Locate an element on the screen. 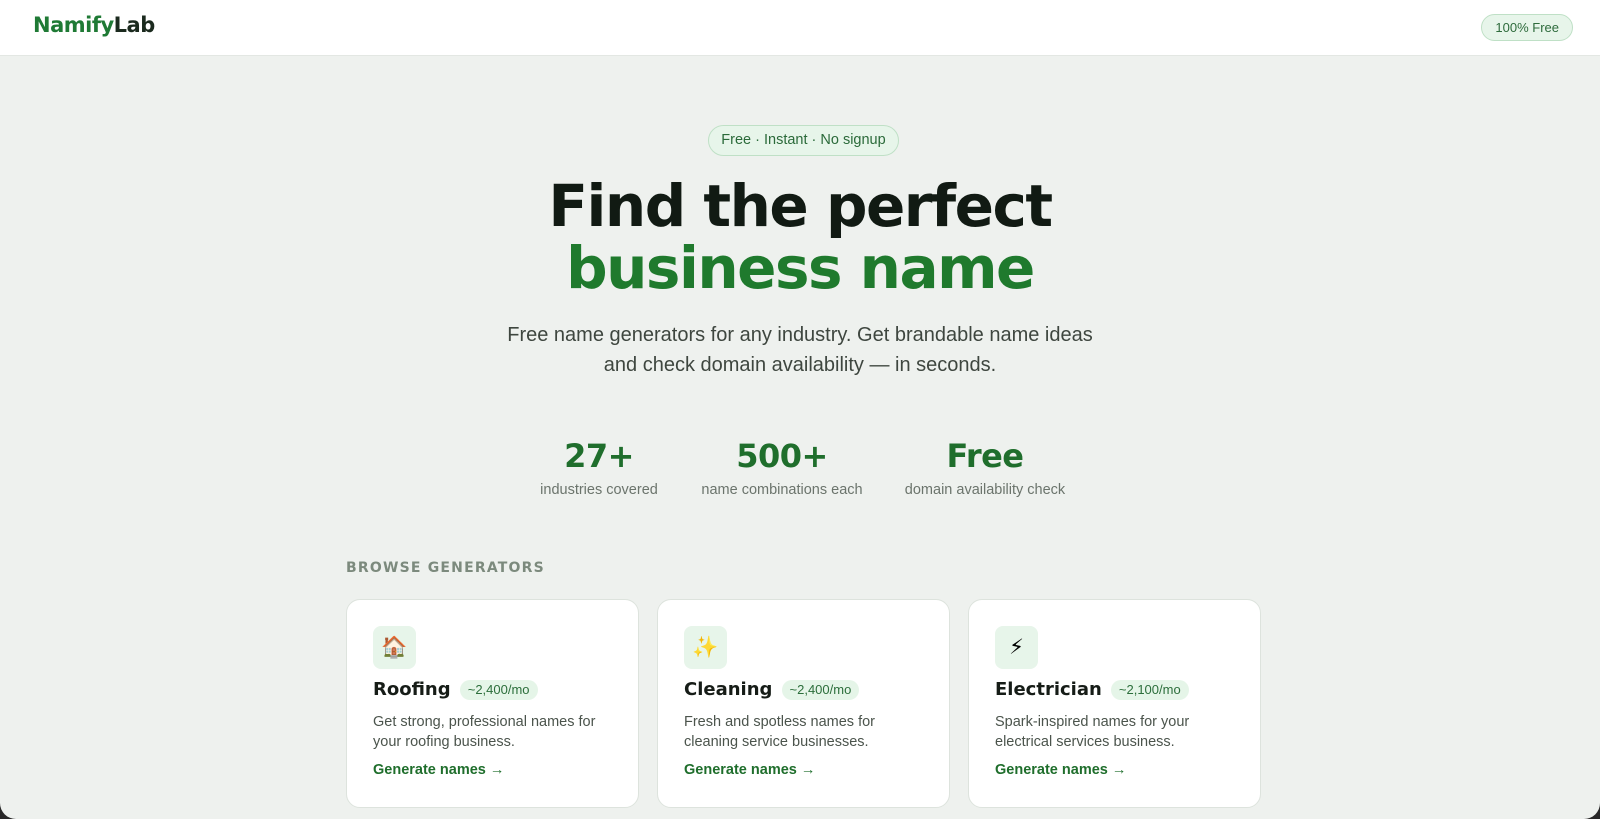 This screenshot has width=1600, height=819. logo-part-namify: Namify is located at coordinates (73, 25).